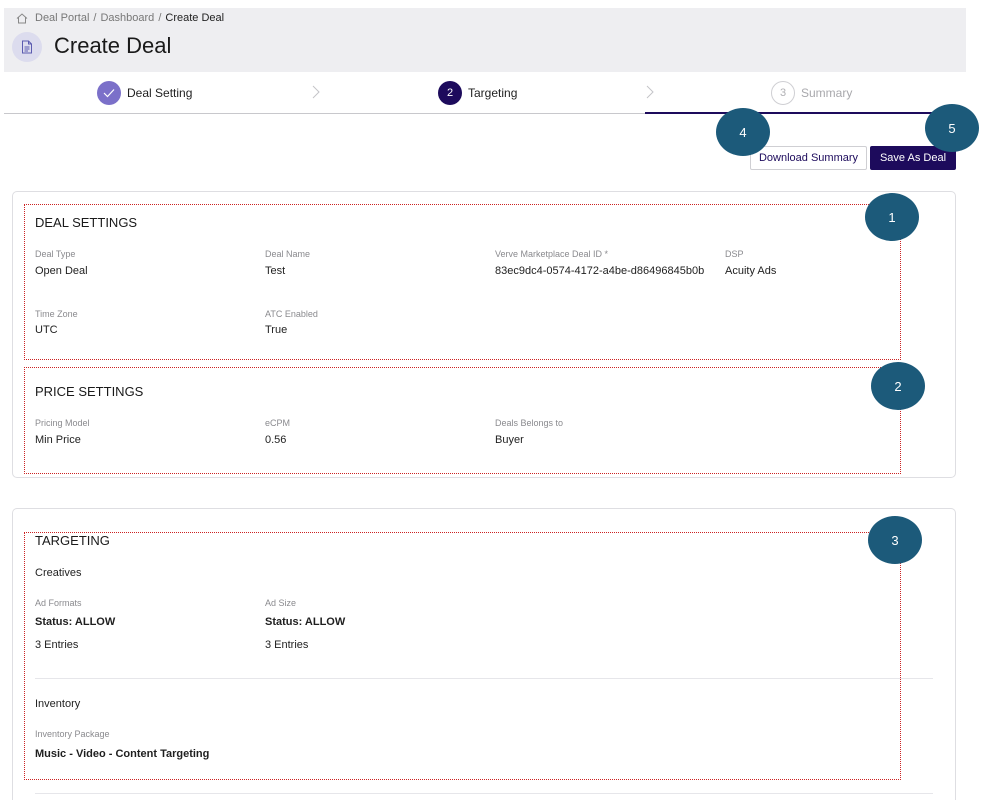 The width and height of the screenshot is (984, 800). I want to click on deal-settings-title: DEAL SETTINGS, so click(86, 222).